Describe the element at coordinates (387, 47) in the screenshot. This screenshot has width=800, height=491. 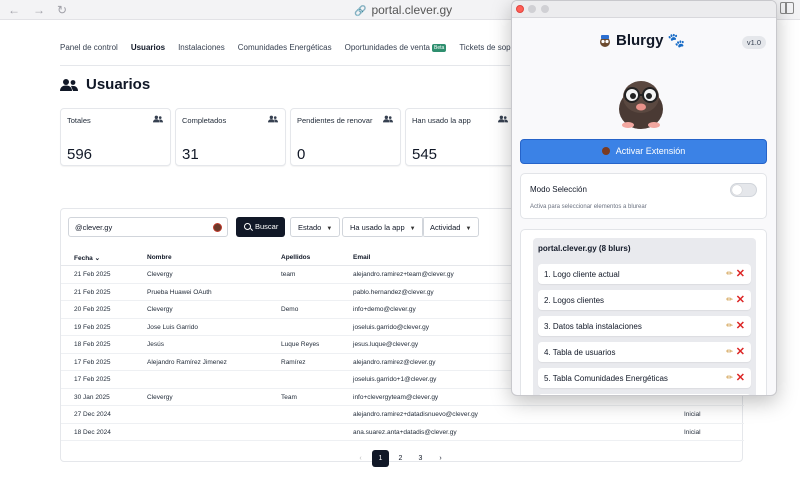
I see `nav-item-label: Oportunidades de venta` at that location.